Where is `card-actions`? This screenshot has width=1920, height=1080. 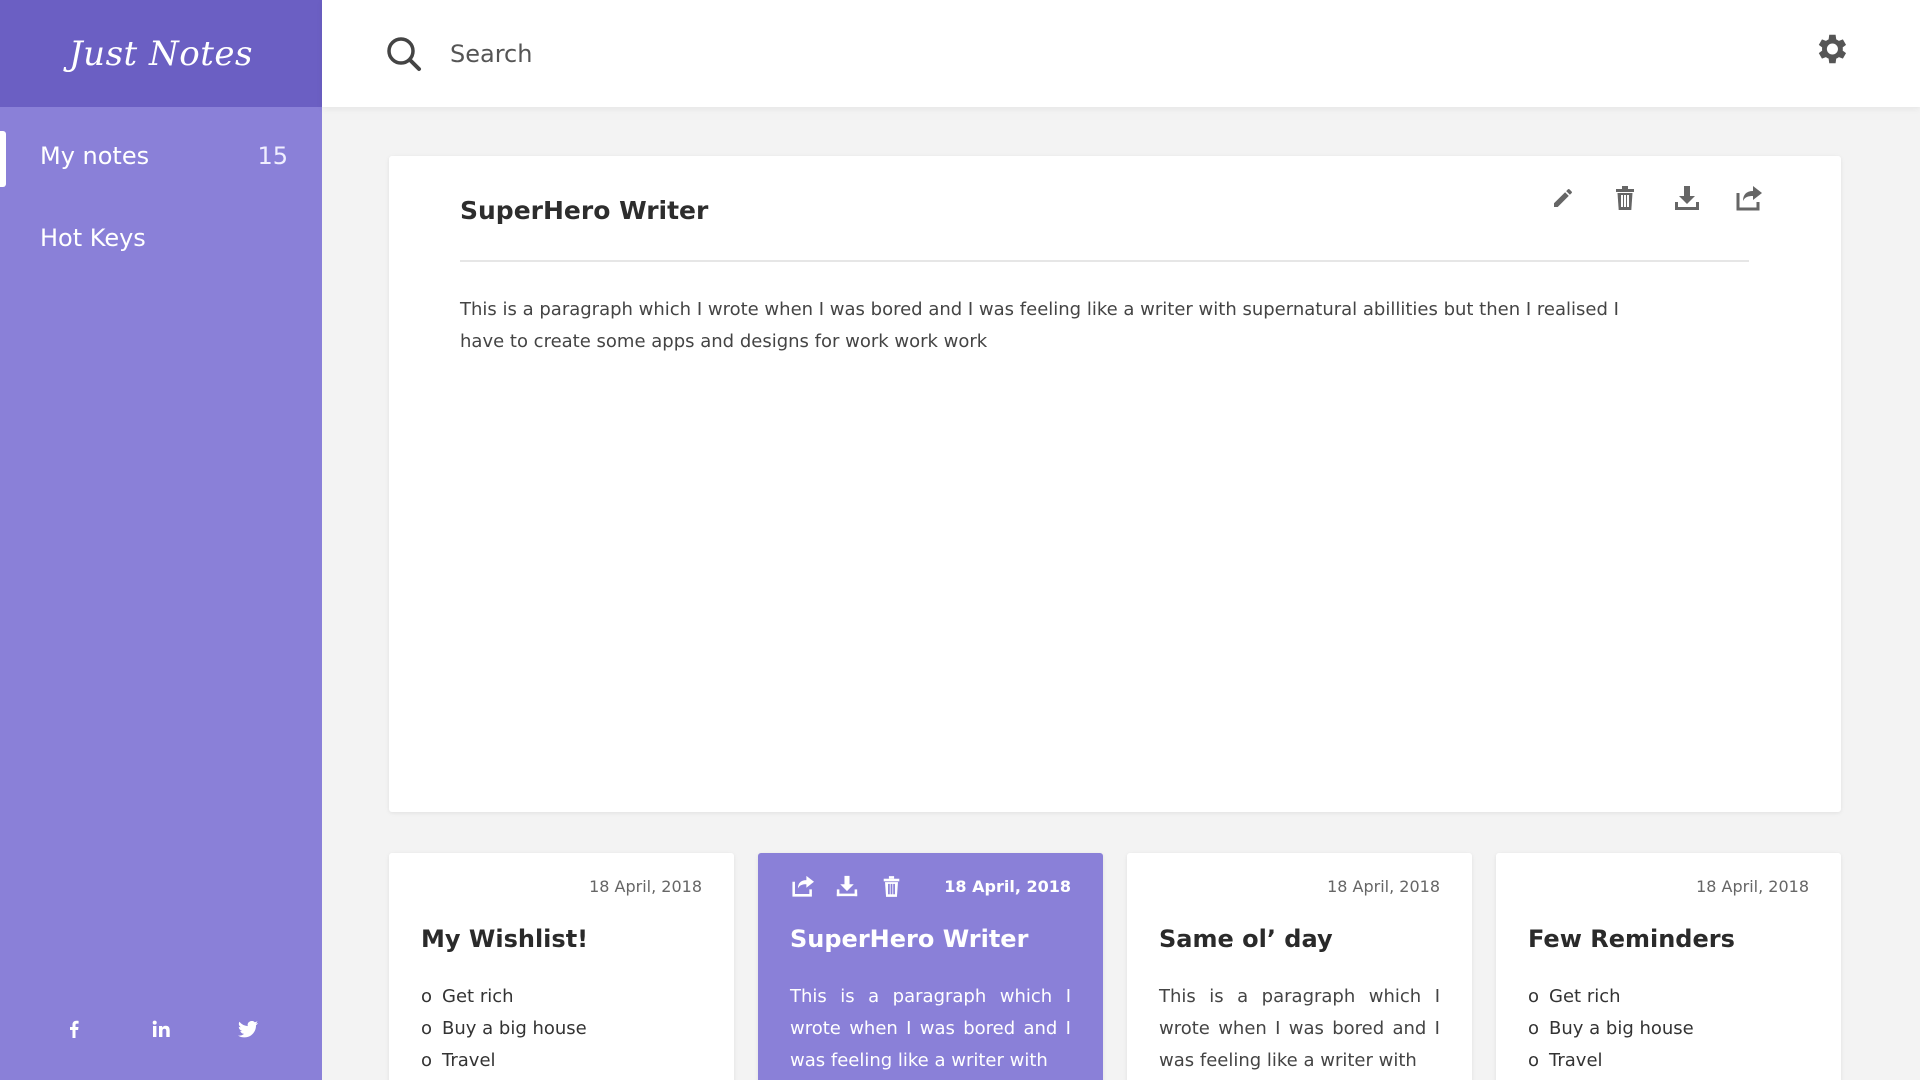
card-actions is located at coordinates (847, 886).